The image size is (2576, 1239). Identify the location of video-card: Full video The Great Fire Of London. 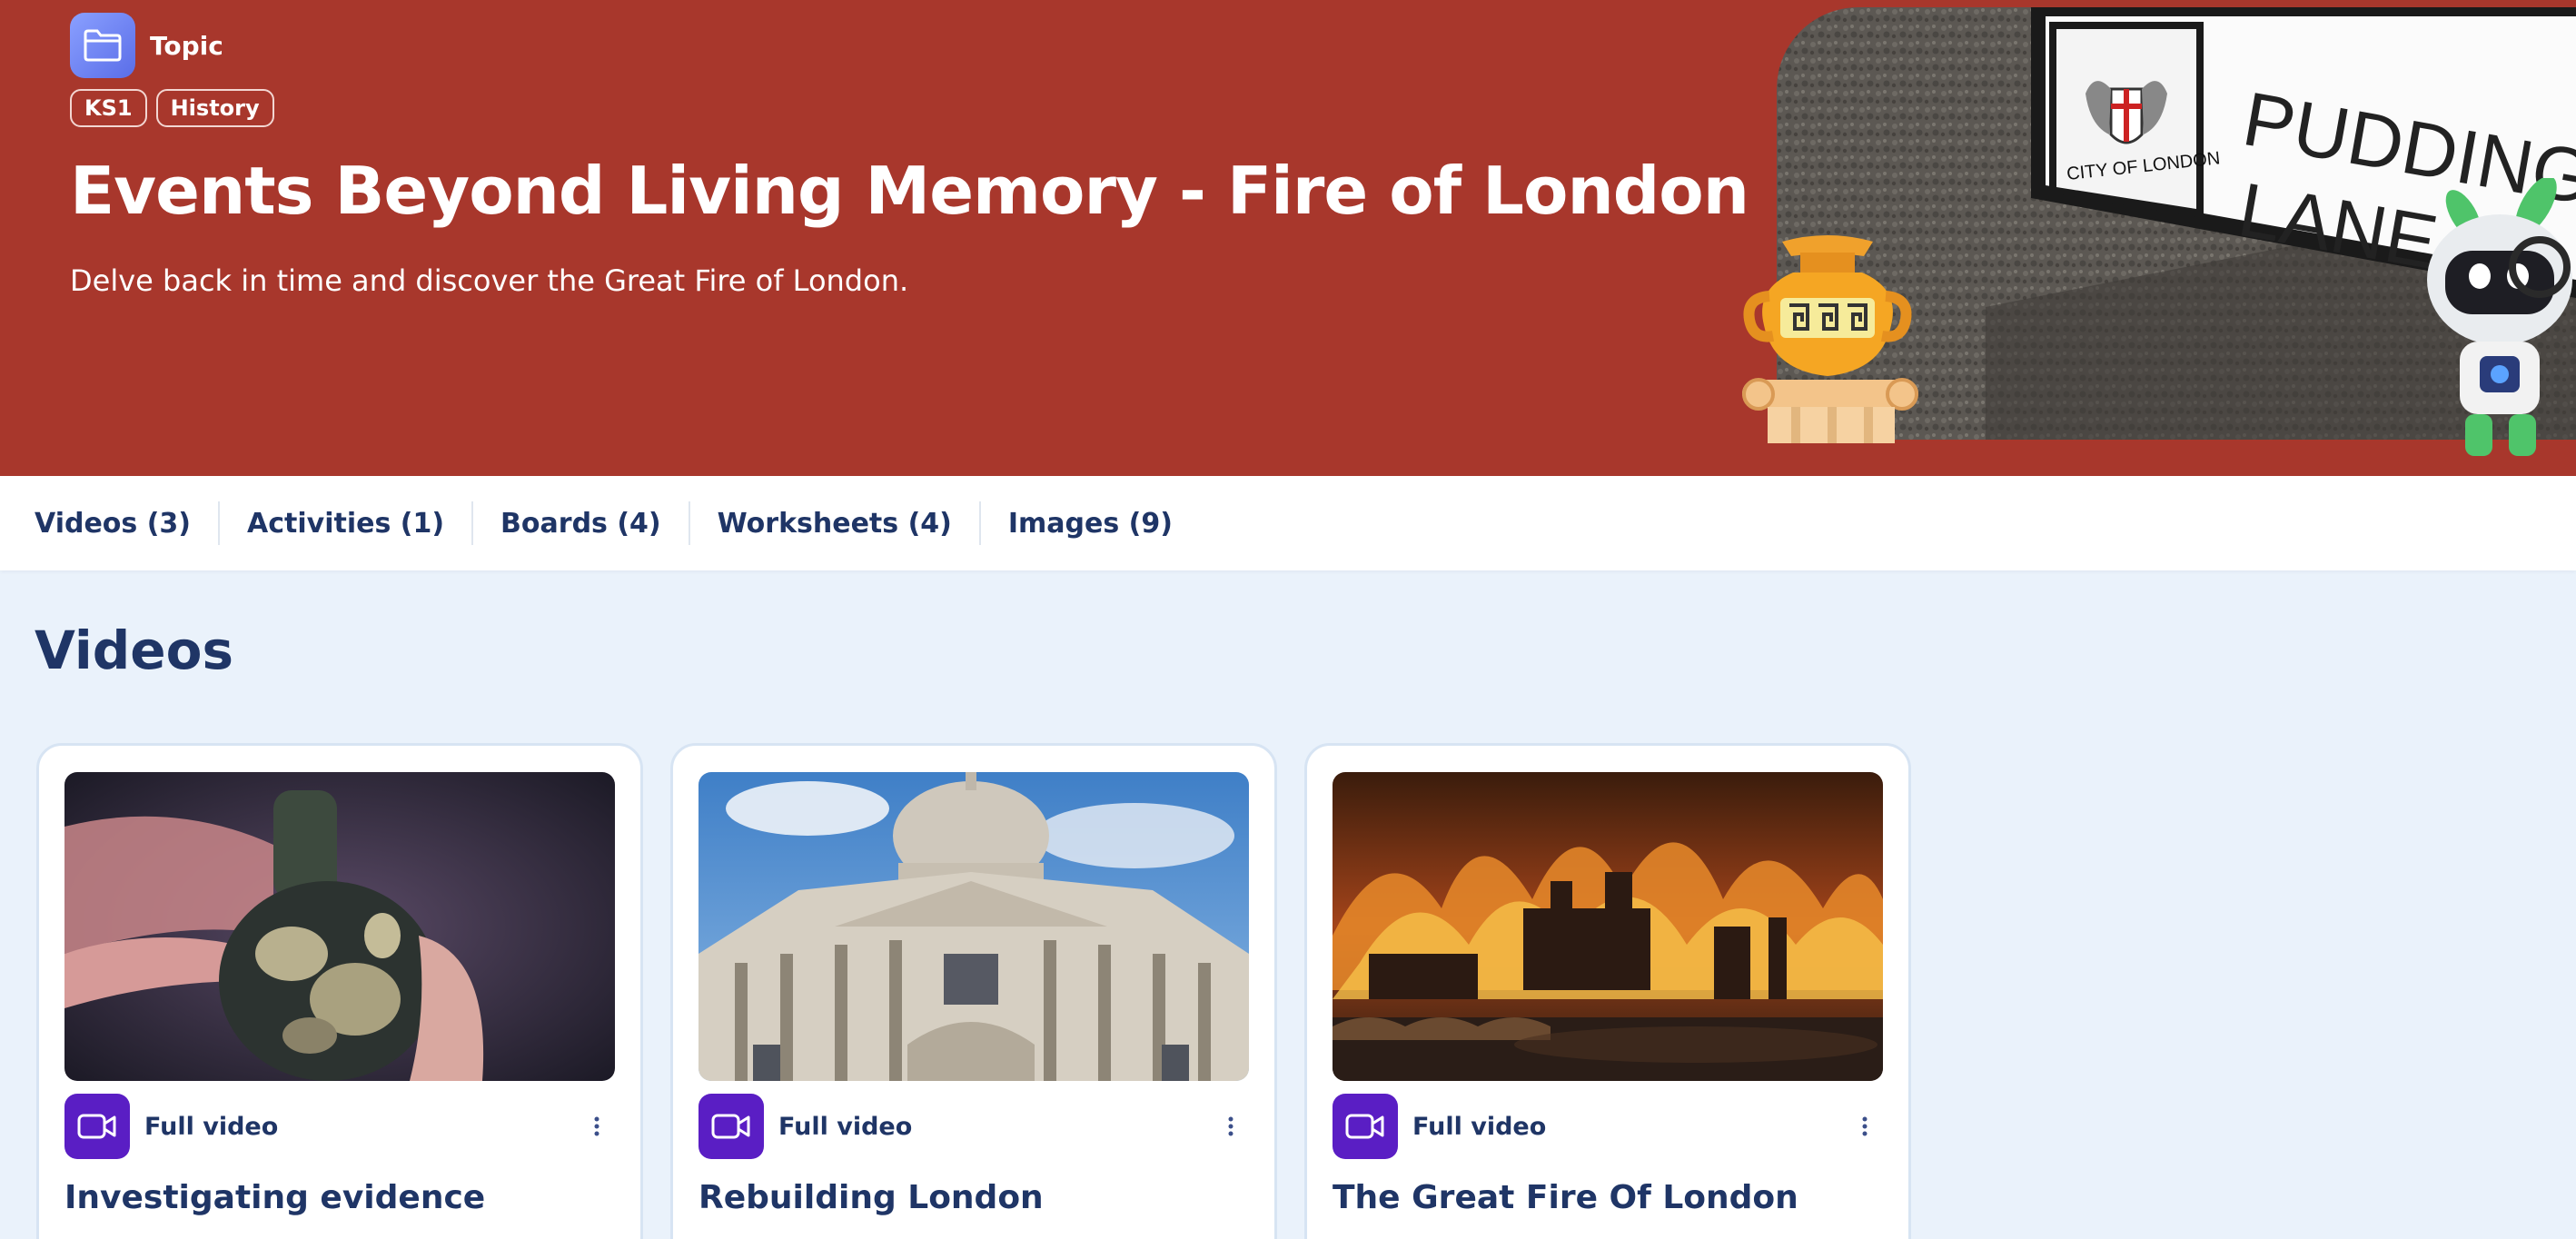
(1607, 991).